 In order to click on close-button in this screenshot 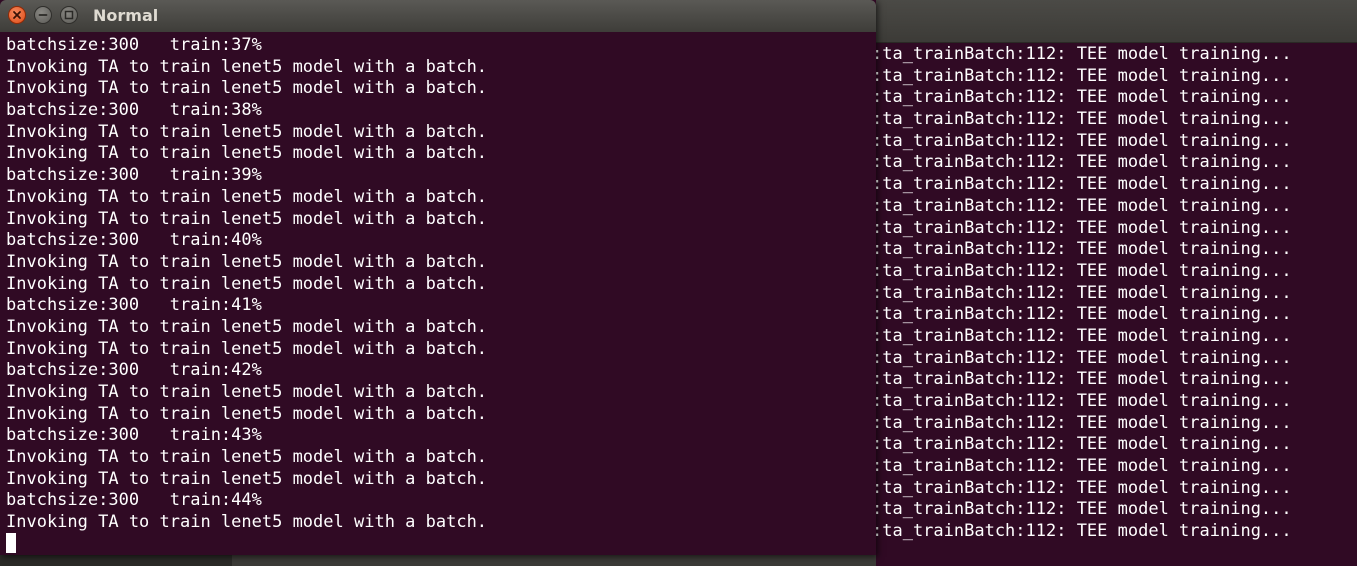, I will do `click(17, 15)`.